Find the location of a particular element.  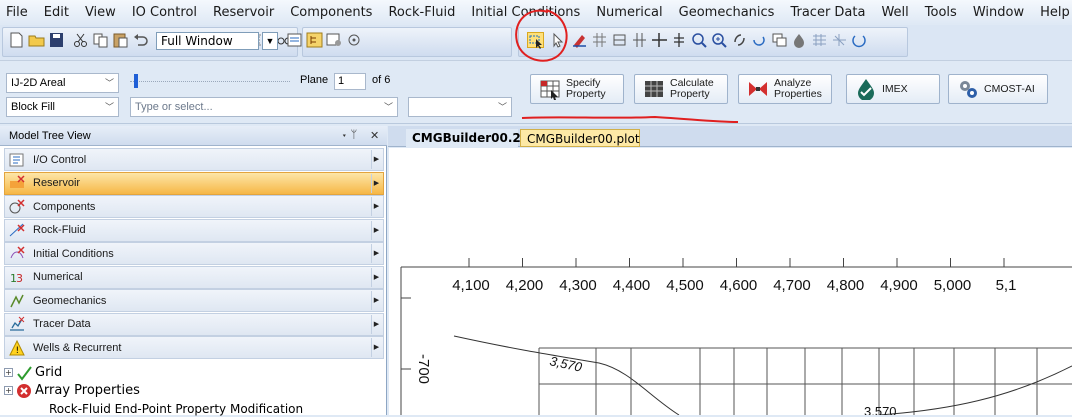

nav-section-reservoir: Reservoir ▶ is located at coordinates (194, 183).